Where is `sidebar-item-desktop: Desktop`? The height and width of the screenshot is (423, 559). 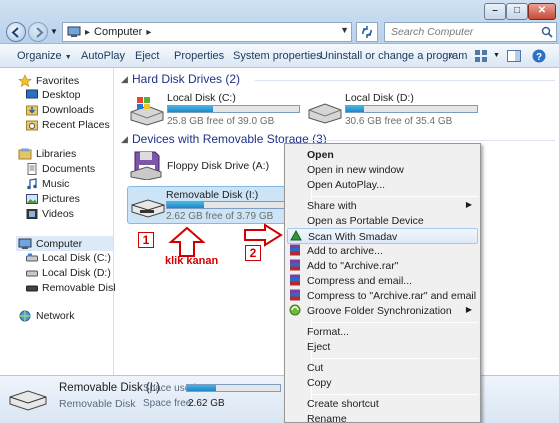
sidebar-item-desktop: Desktop is located at coordinates (53, 95).